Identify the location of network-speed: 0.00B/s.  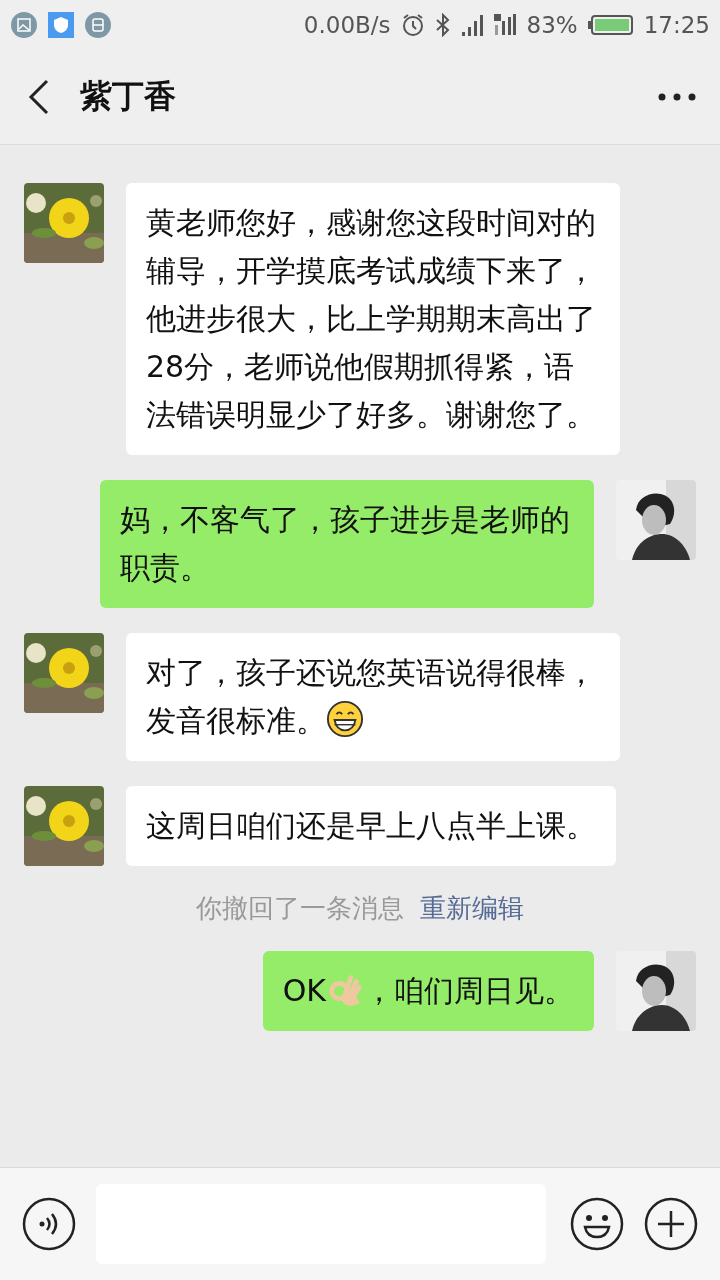
(347, 25).